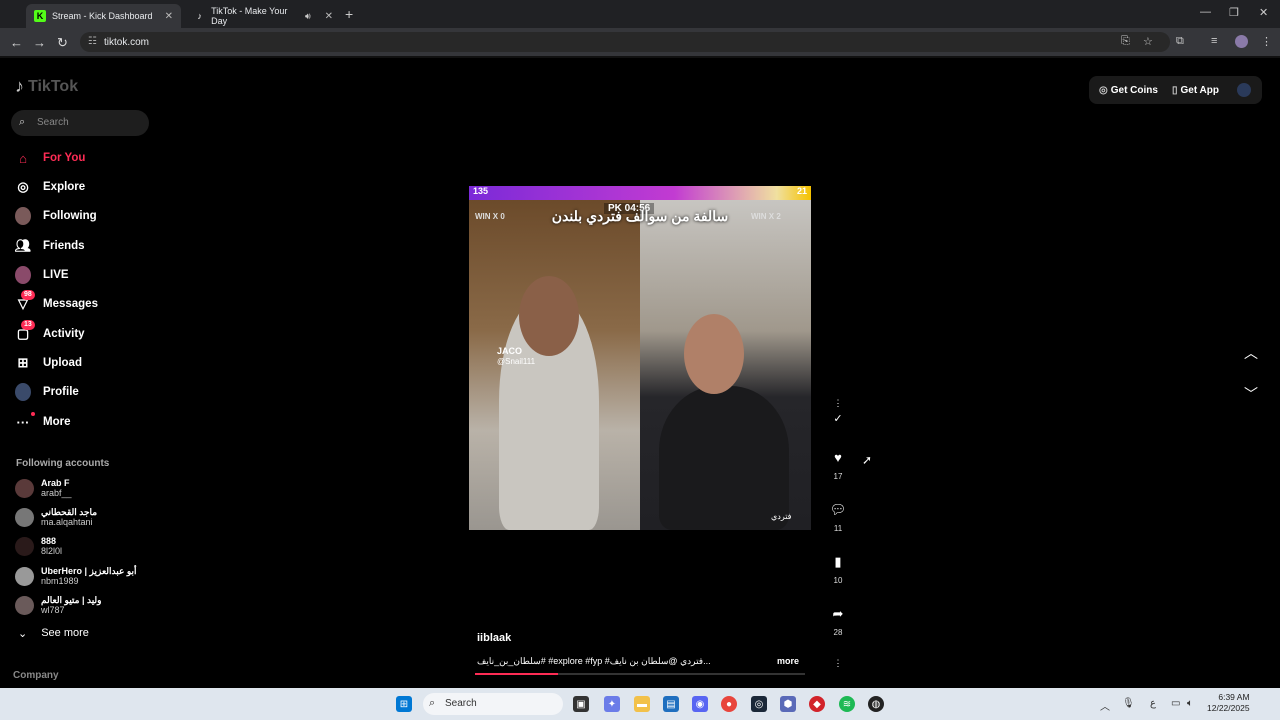  I want to click on speaker-icon: 🔊︎, so click(308, 16).